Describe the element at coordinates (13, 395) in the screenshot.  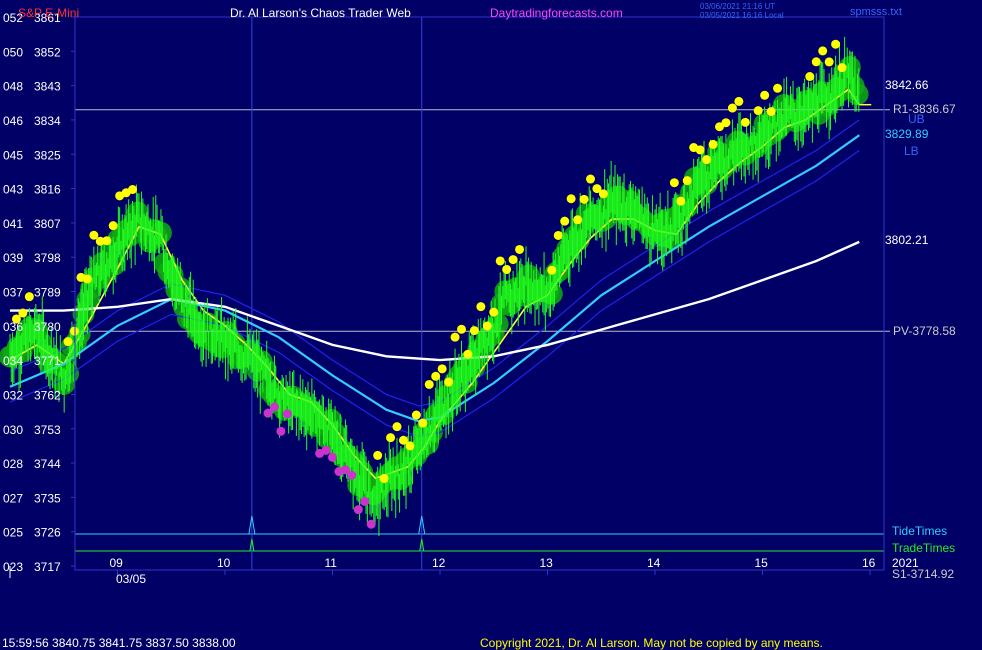
I see `y-tick-left: 032` at that location.